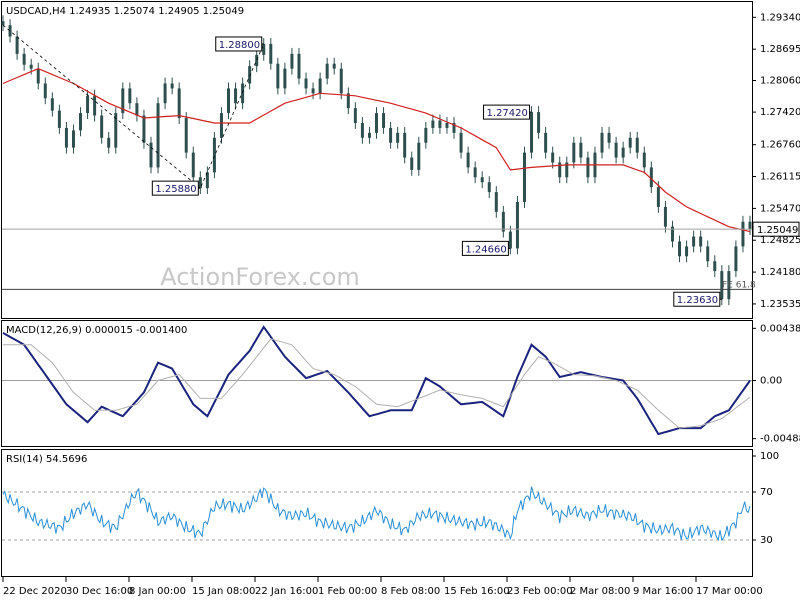 The image size is (800, 604). Describe the element at coordinates (96, 330) in the screenshot. I see `macd-title: MACD(12,26,9) 0.000015 -0.001400` at that location.